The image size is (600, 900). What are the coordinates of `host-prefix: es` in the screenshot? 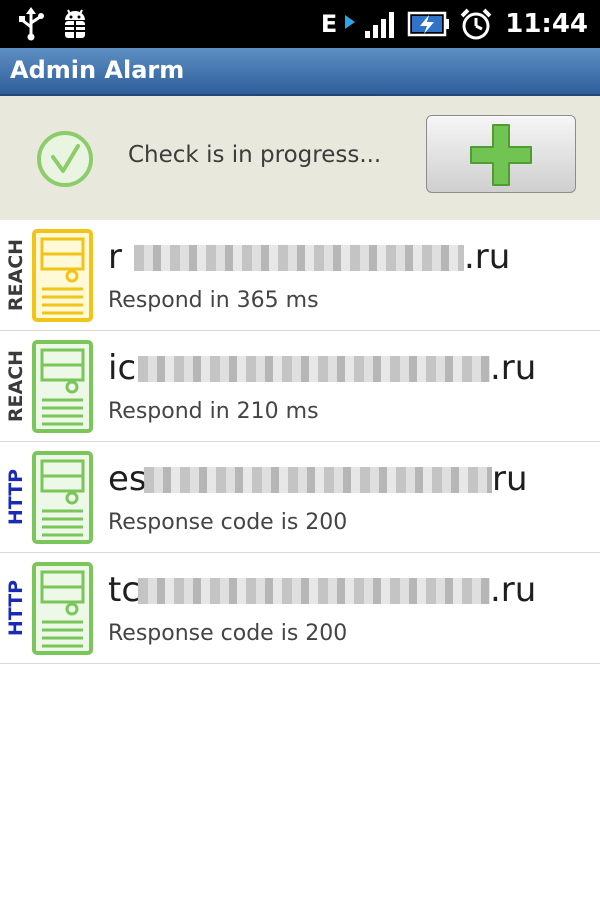 It's located at (127, 479).